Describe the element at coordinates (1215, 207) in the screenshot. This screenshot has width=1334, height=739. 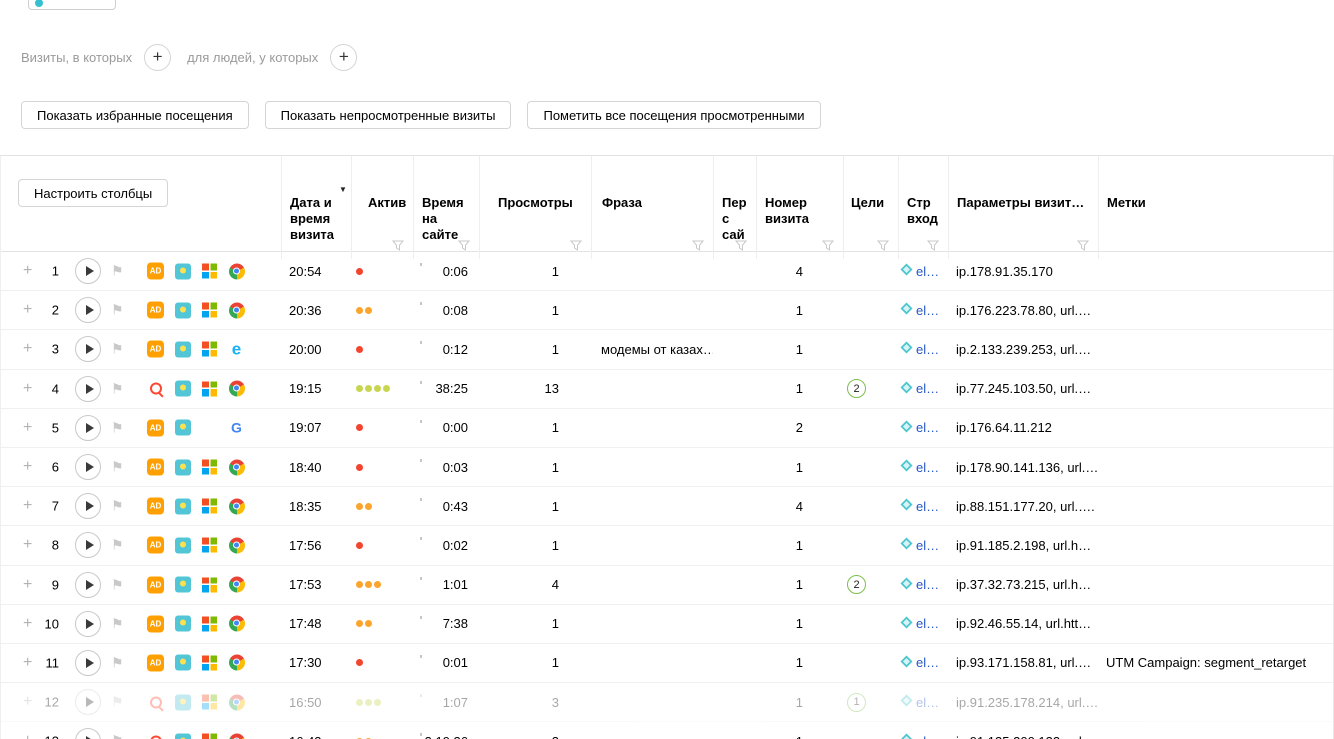
I see `column-header-labels: Метки` at that location.